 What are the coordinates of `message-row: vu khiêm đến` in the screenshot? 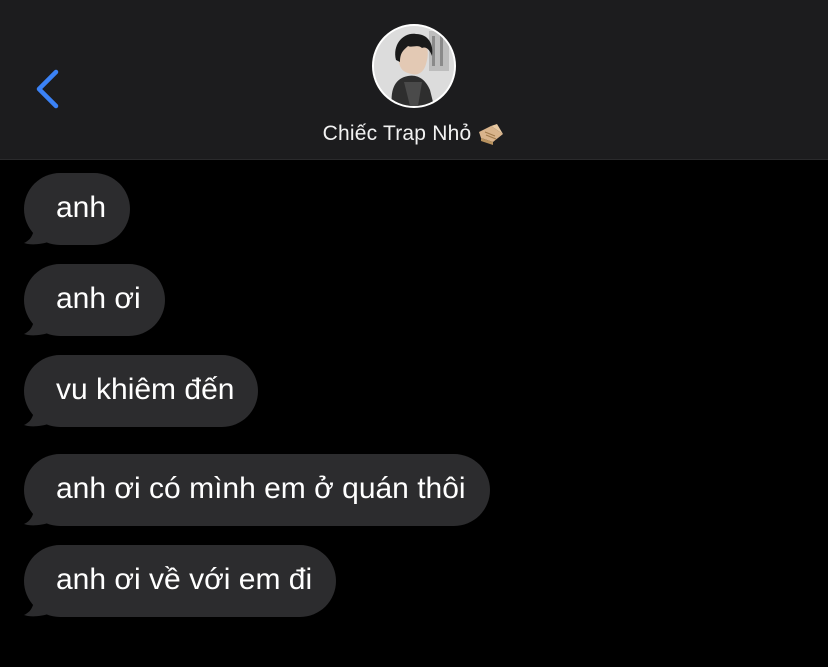 It's located at (141, 391).